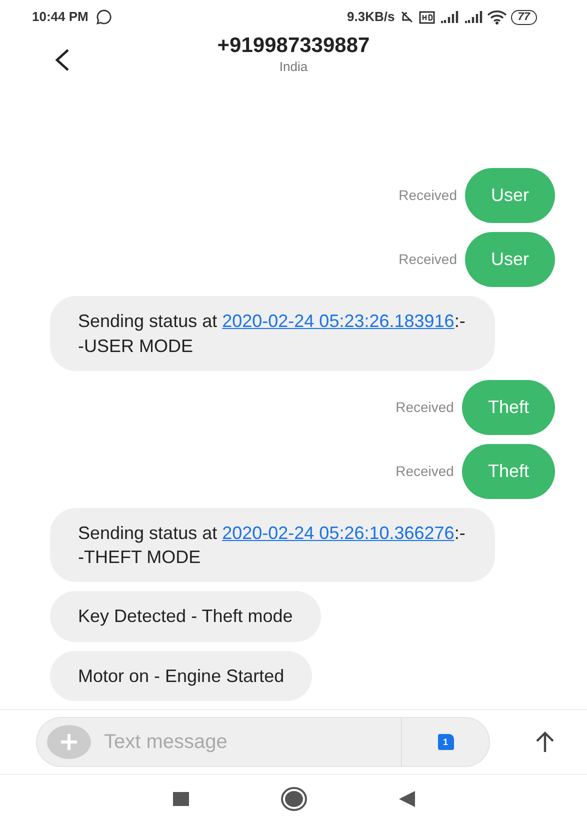  What do you see at coordinates (426, 17) in the screenshot?
I see `hd-icon` at bounding box center [426, 17].